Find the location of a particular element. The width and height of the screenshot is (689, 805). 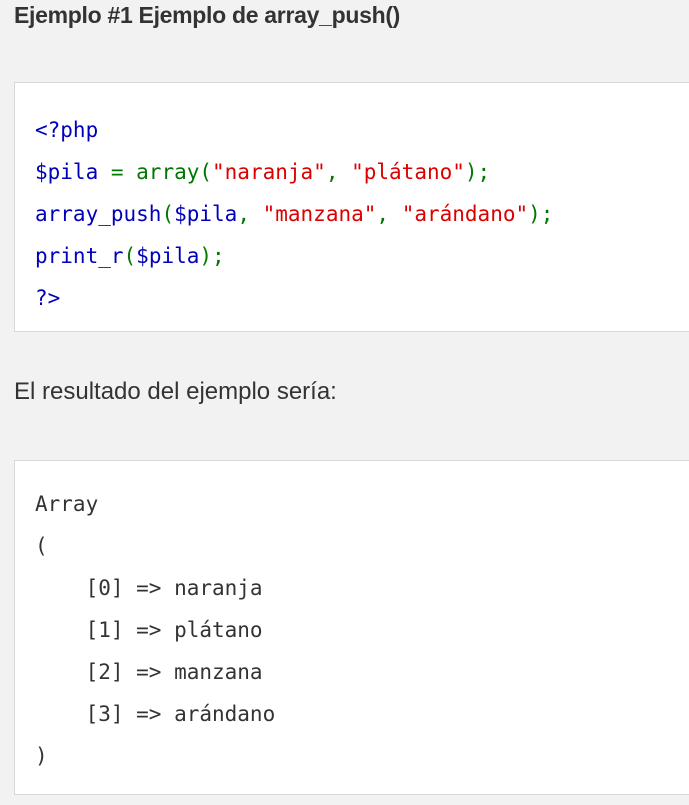

code-token: print_r is located at coordinates (79, 256).